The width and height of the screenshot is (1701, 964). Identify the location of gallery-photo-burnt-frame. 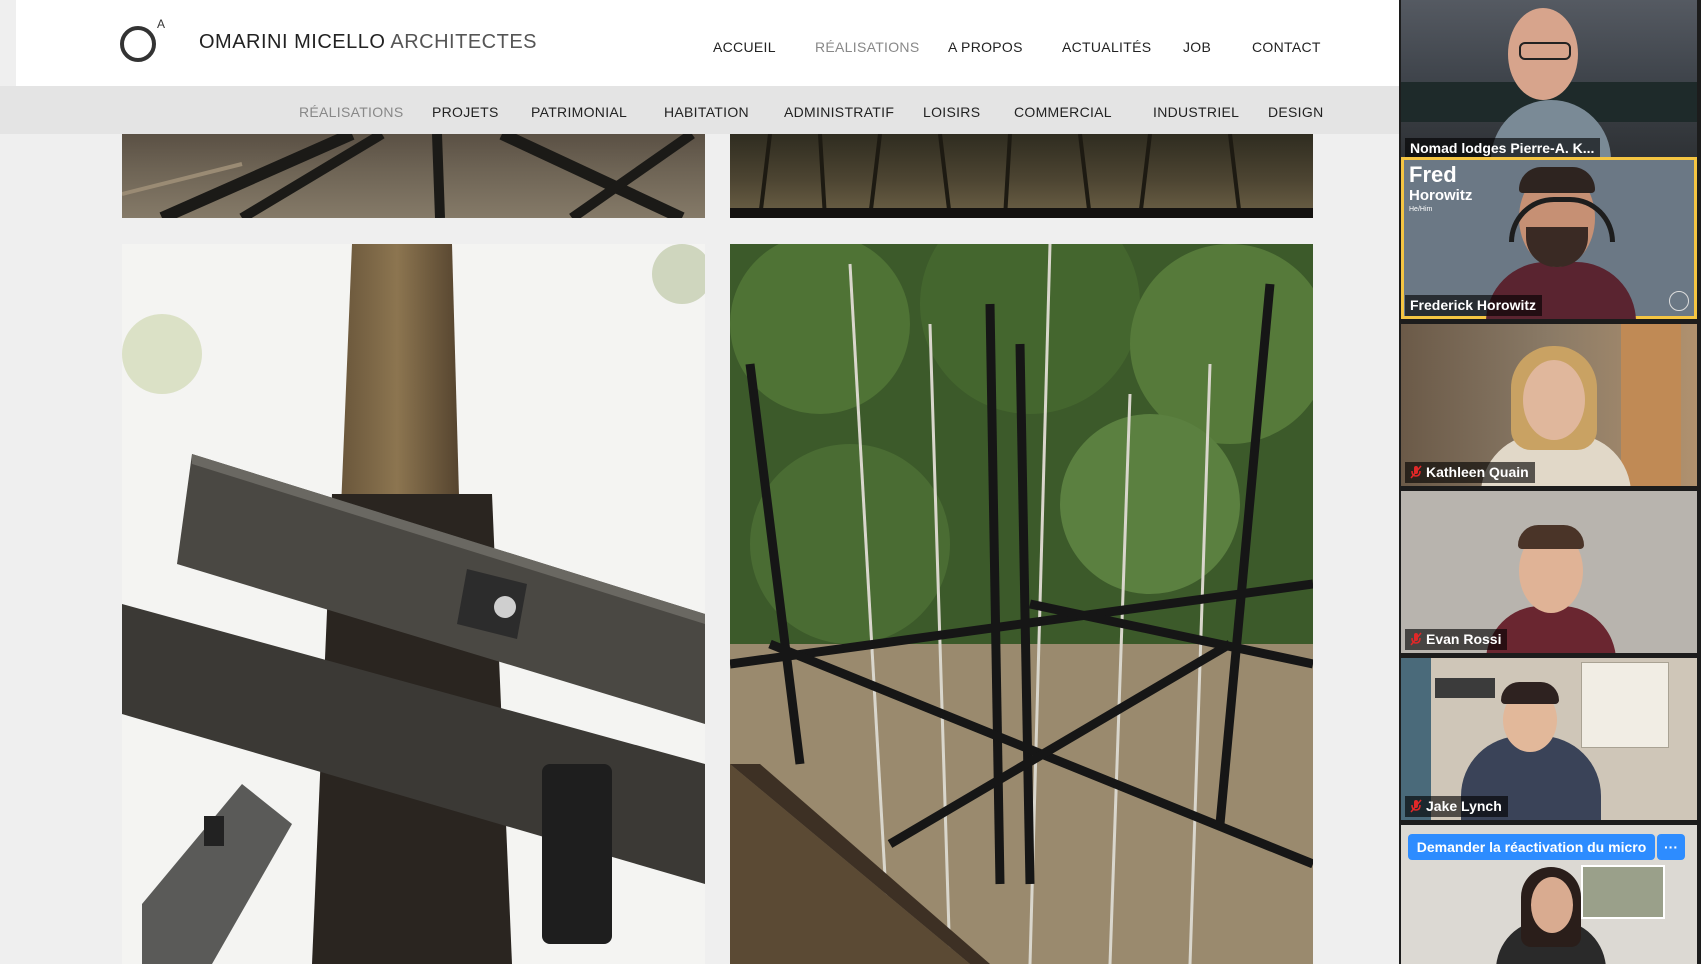
(413, 176).